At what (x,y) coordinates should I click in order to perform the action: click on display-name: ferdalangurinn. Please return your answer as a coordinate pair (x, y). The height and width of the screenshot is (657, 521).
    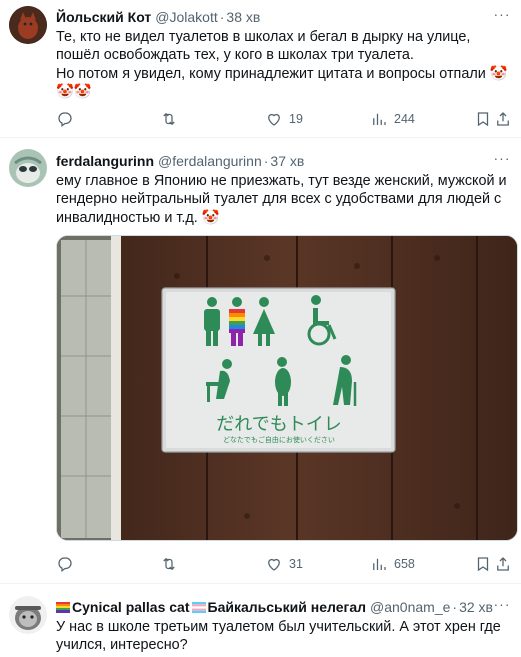
    Looking at the image, I should click on (105, 161).